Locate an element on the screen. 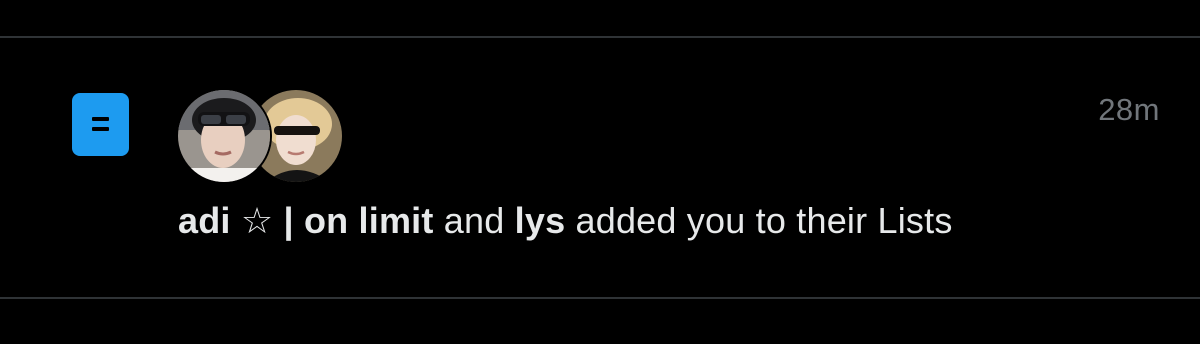  user1-name-link: adi ☆ | on limit is located at coordinates (306, 220).